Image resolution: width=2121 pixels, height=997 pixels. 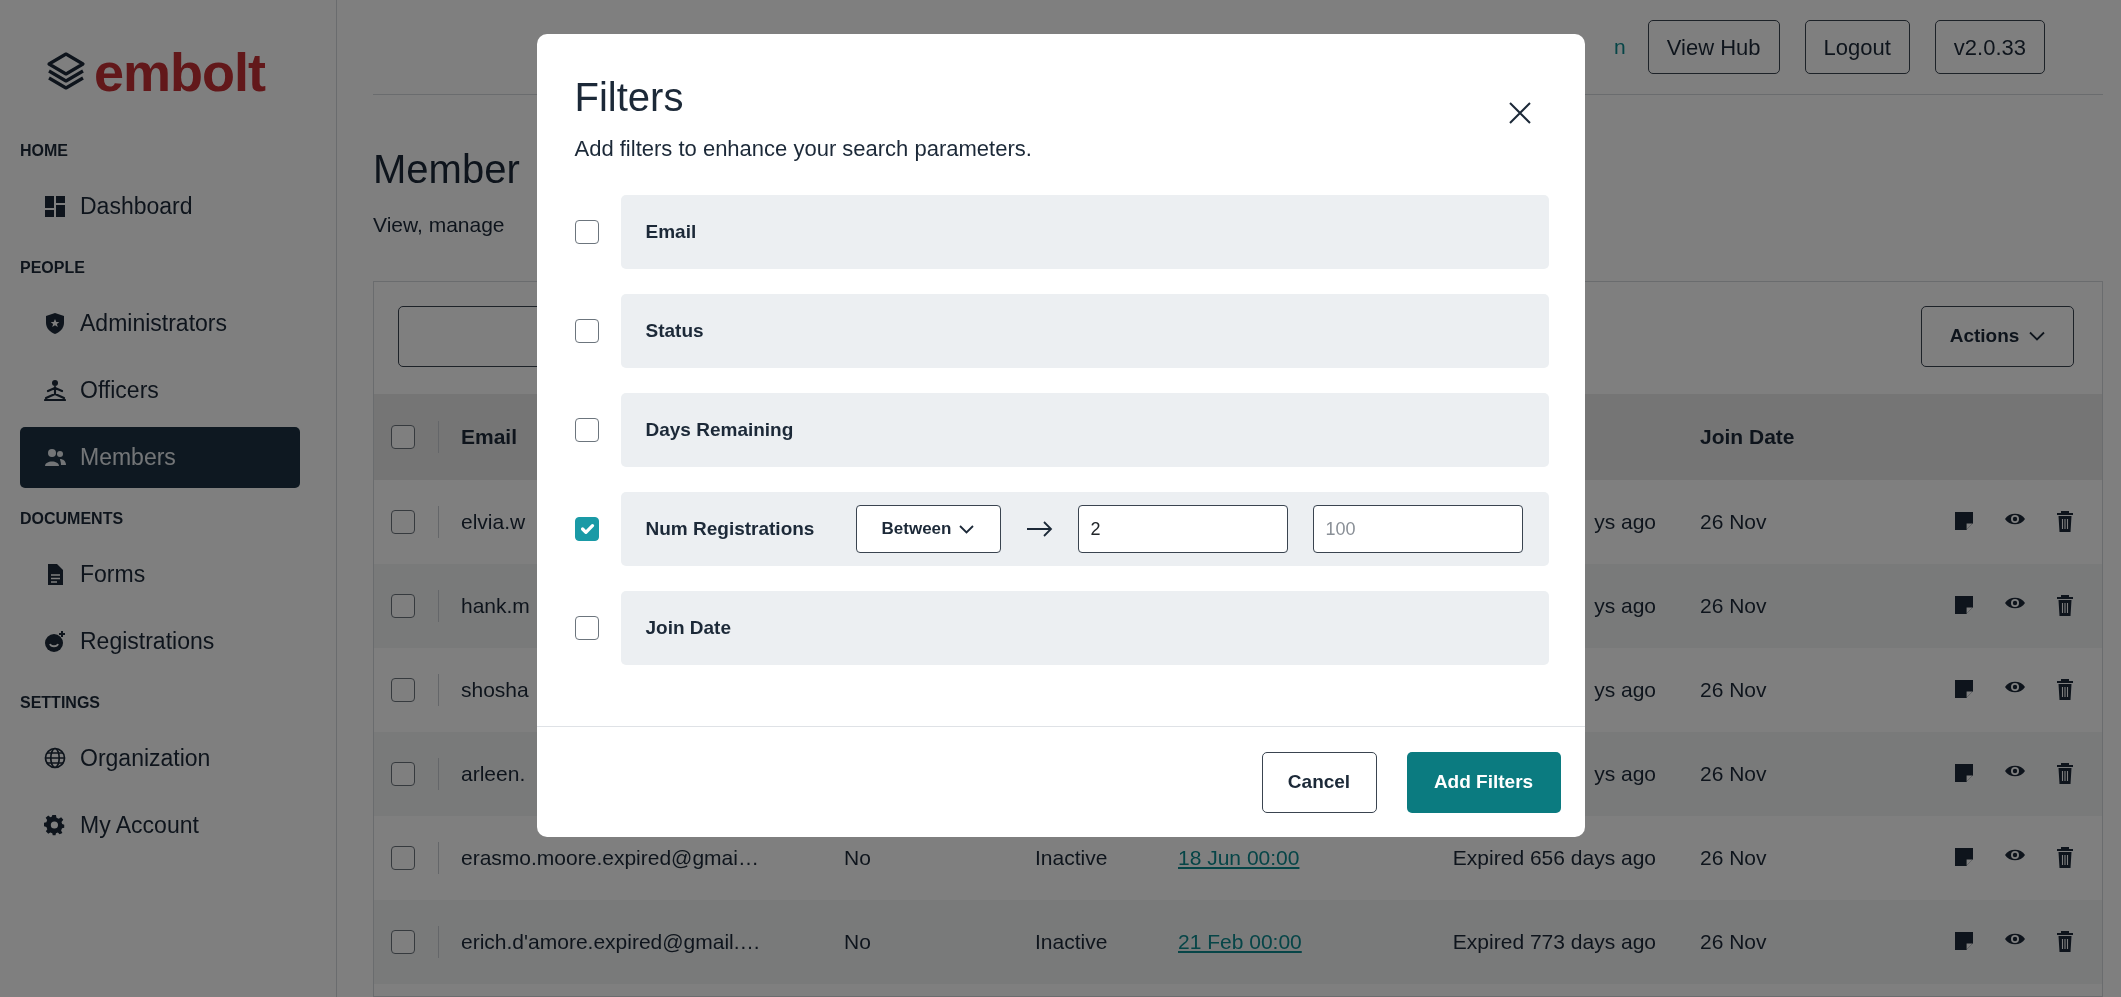 I want to click on cancel-button: Cancel, so click(x=1319, y=782).